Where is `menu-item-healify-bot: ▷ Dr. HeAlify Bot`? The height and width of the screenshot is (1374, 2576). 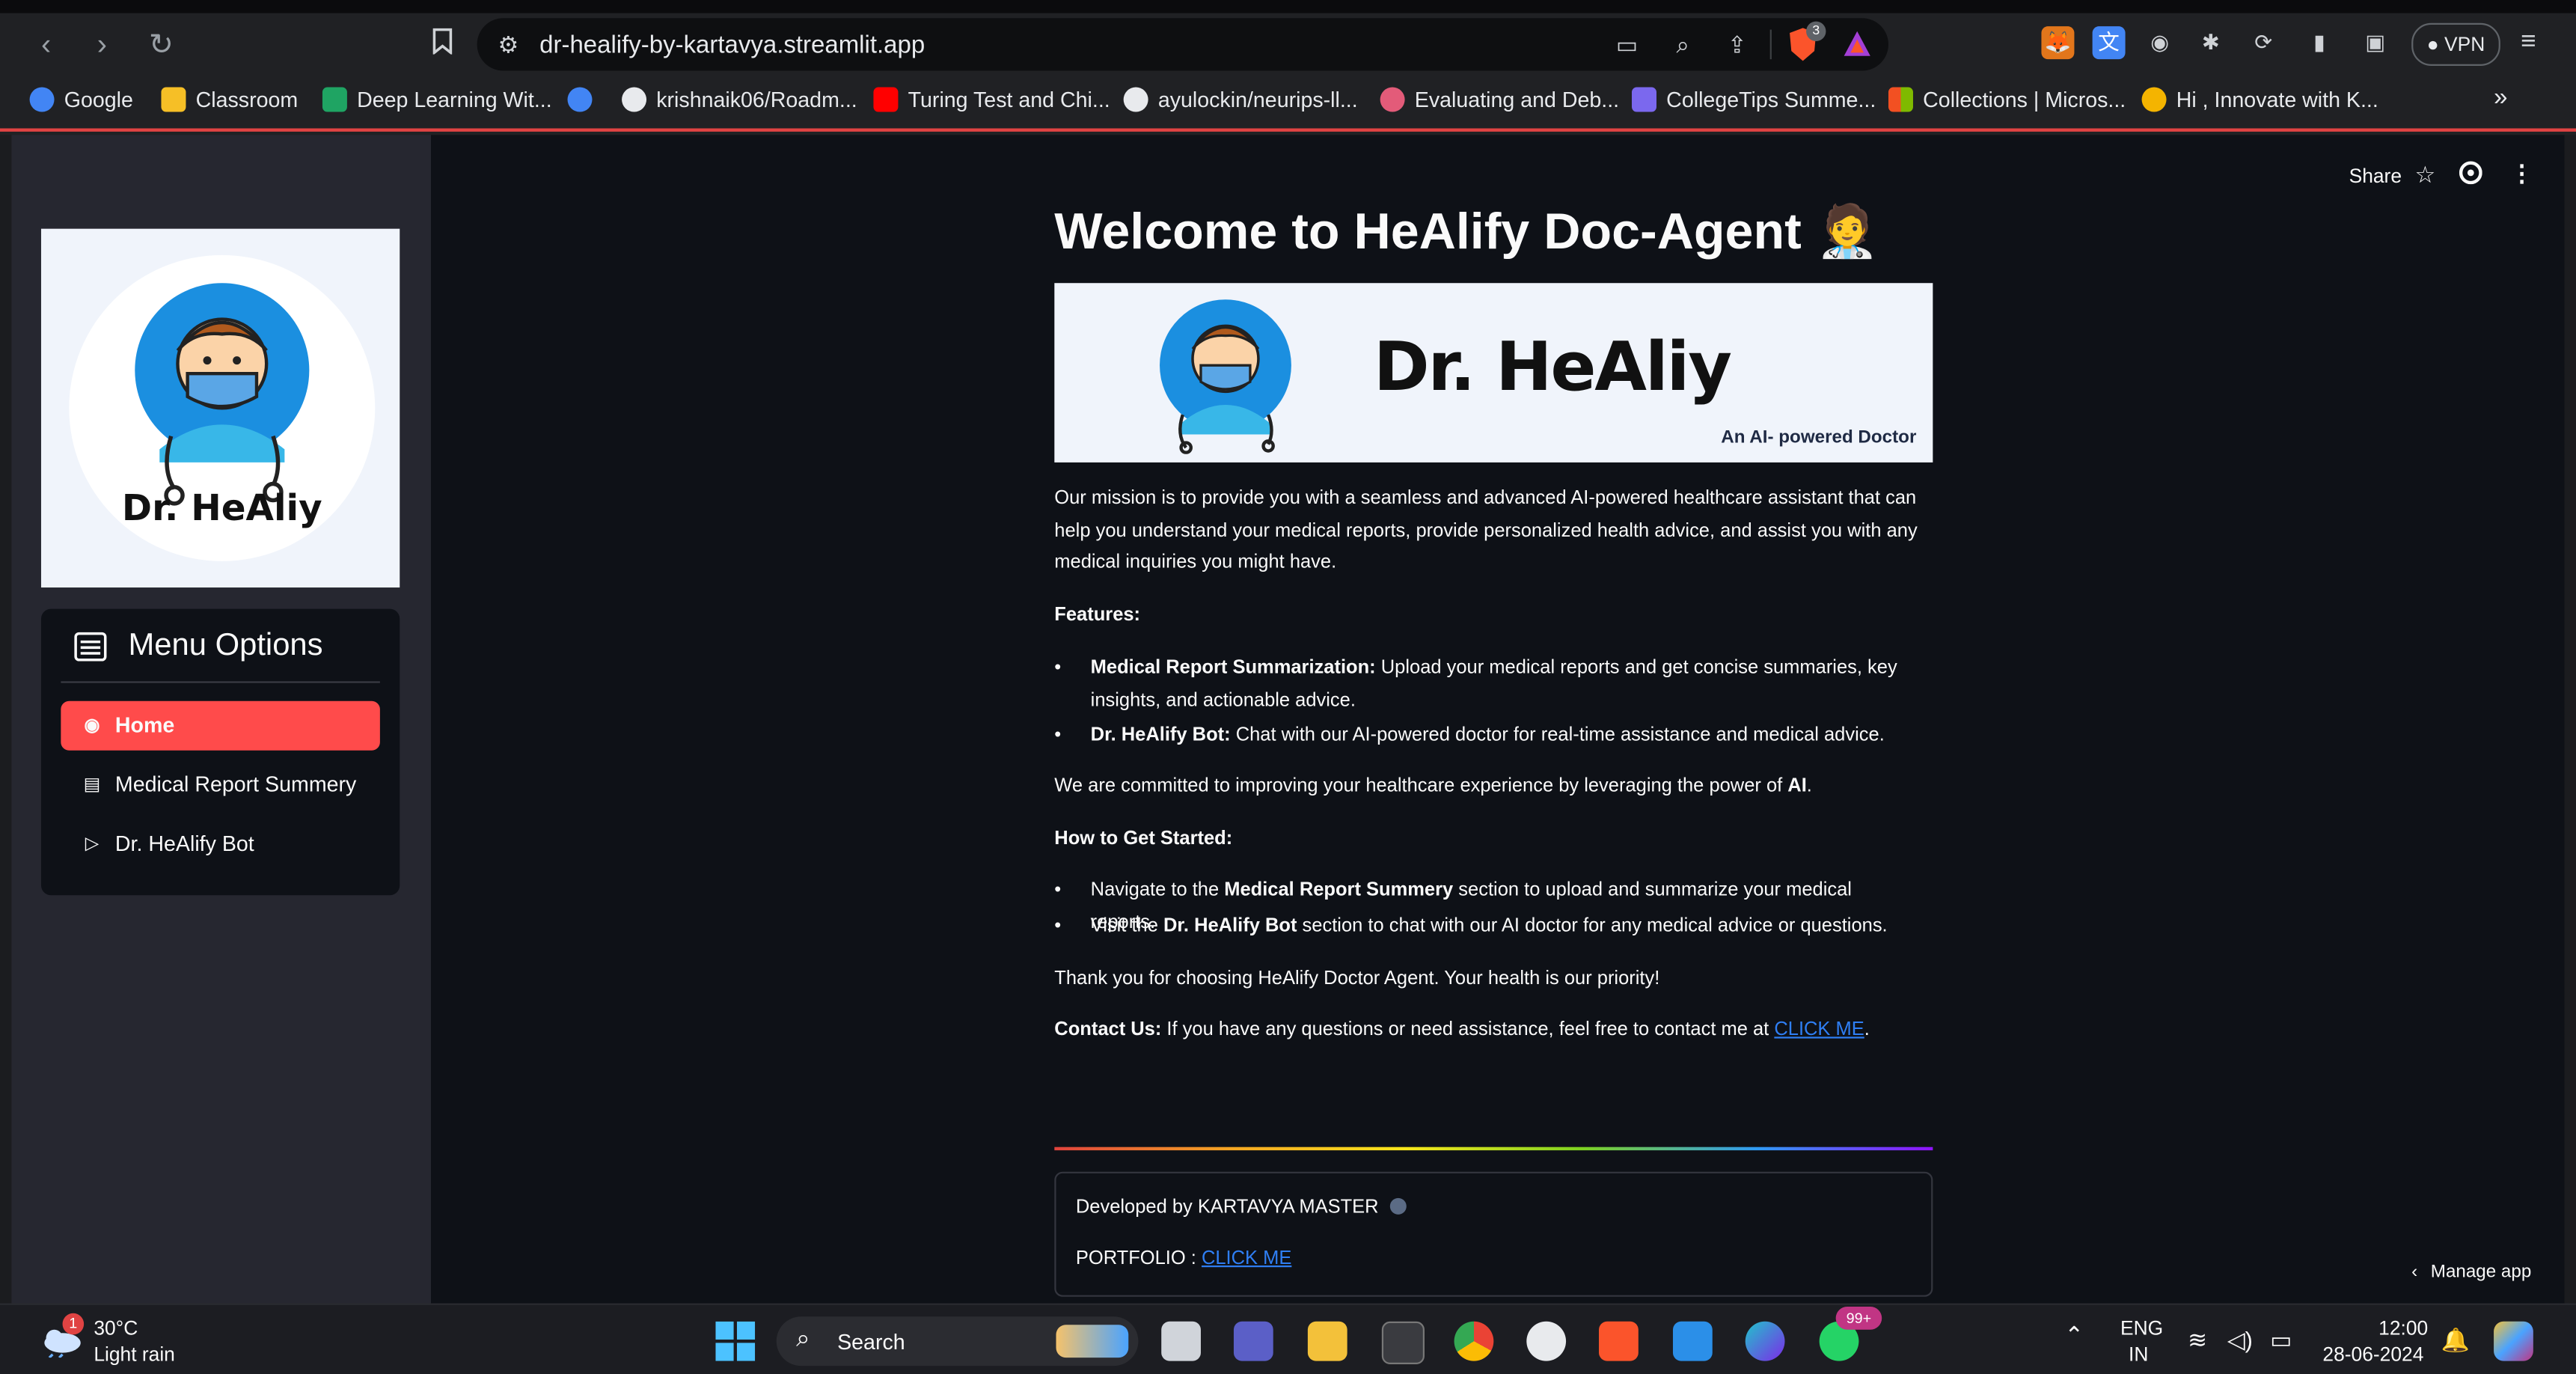
menu-item-healify-bot: ▷ Dr. HeAlify Bot is located at coordinates (220, 844).